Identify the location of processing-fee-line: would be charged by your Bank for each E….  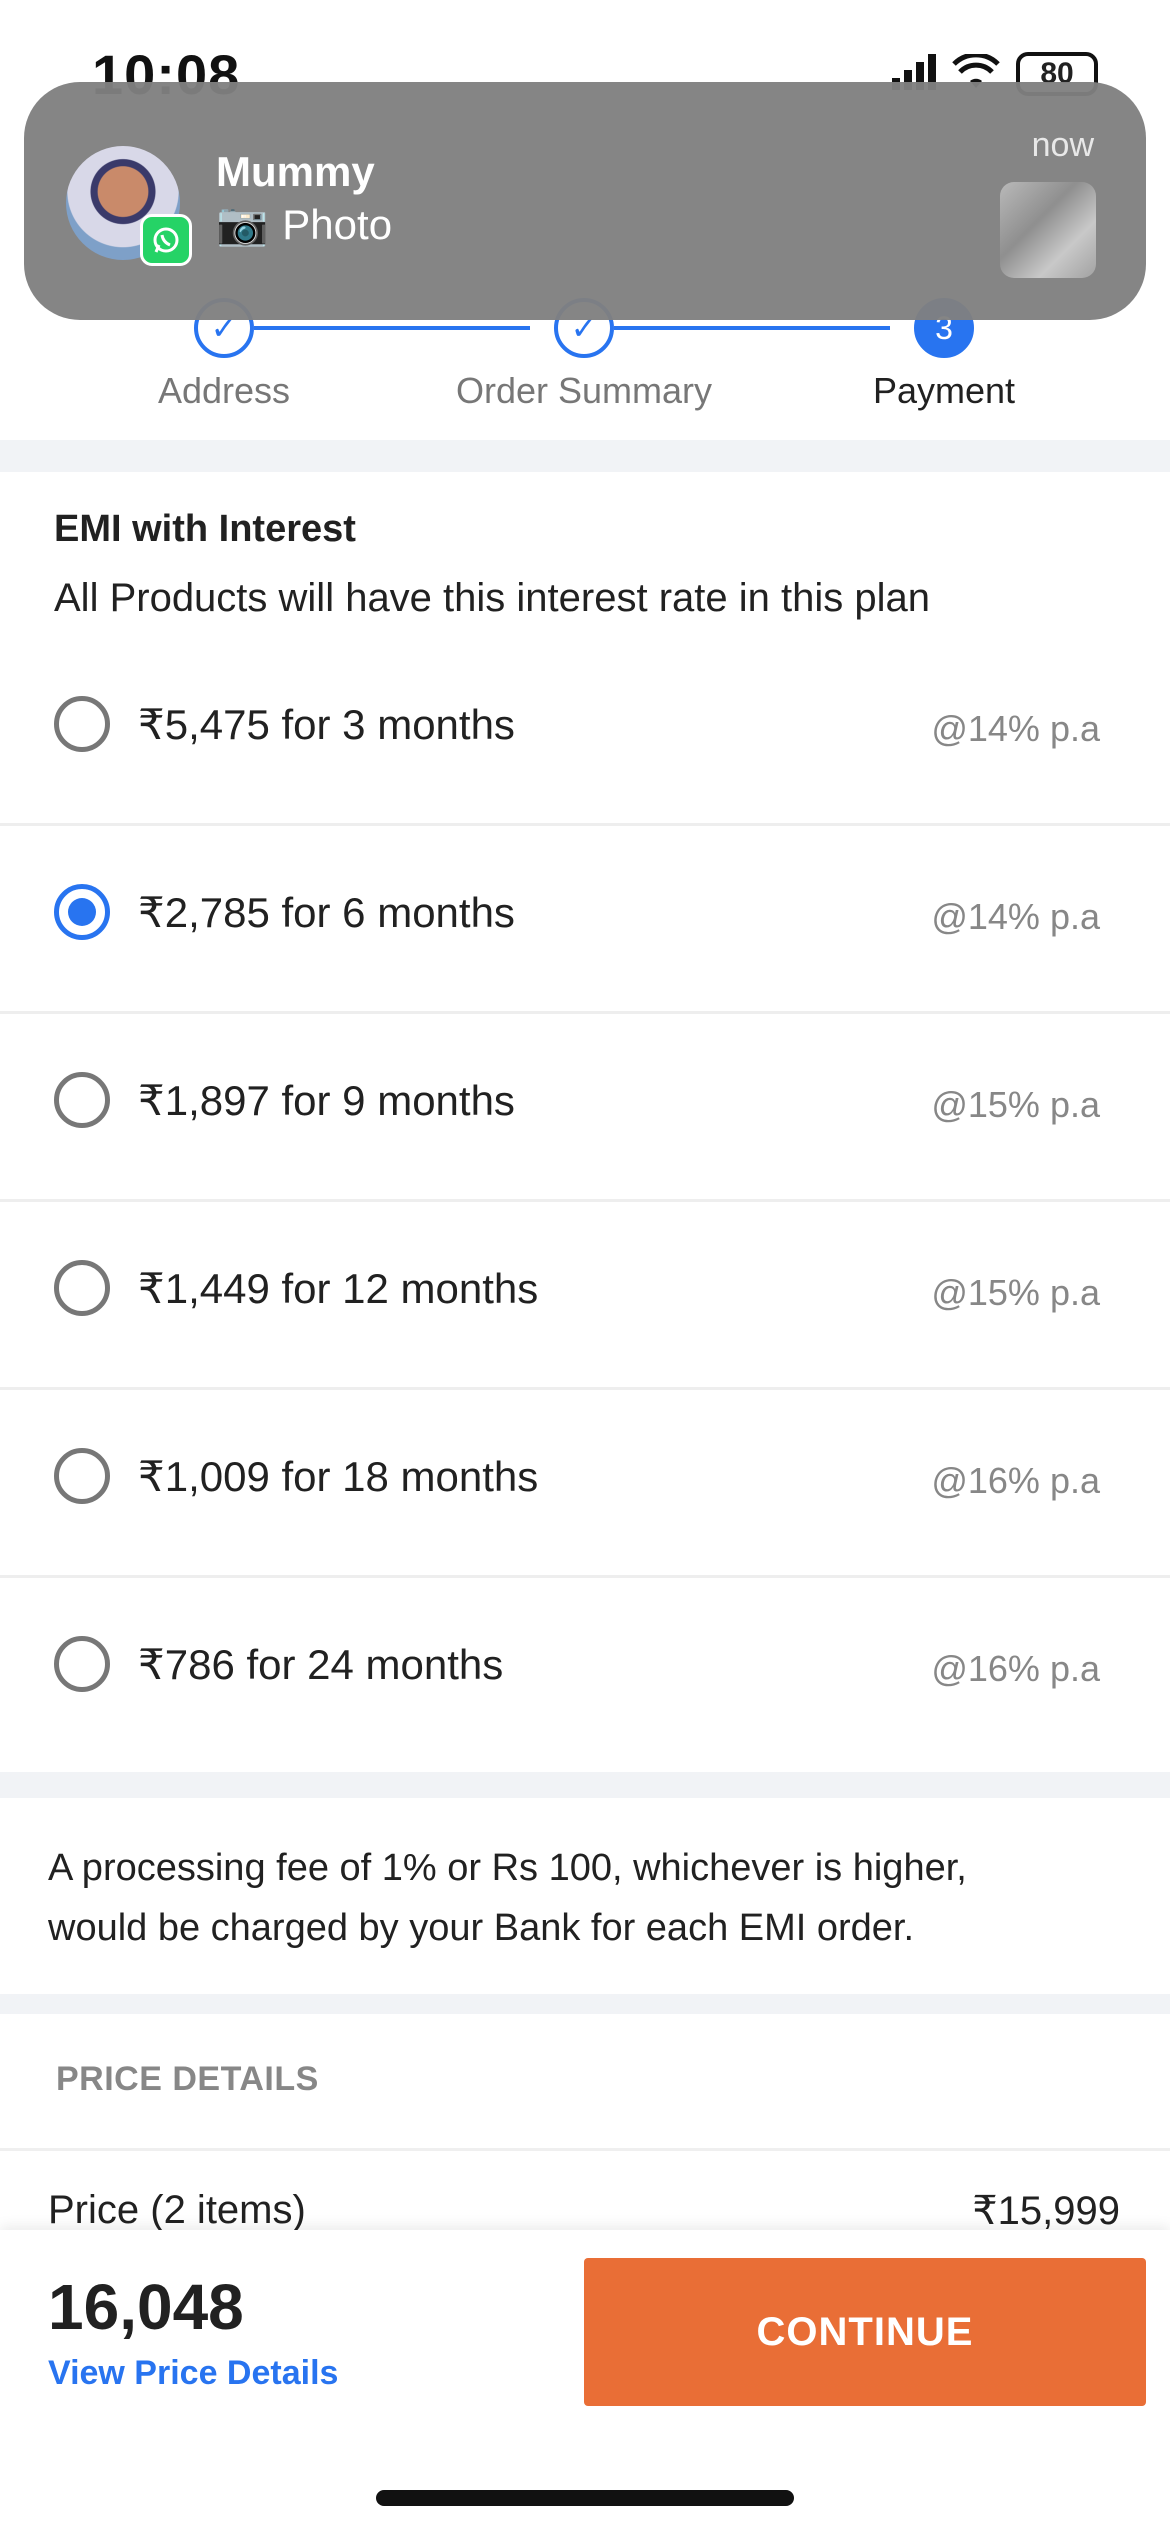
(481, 1928).